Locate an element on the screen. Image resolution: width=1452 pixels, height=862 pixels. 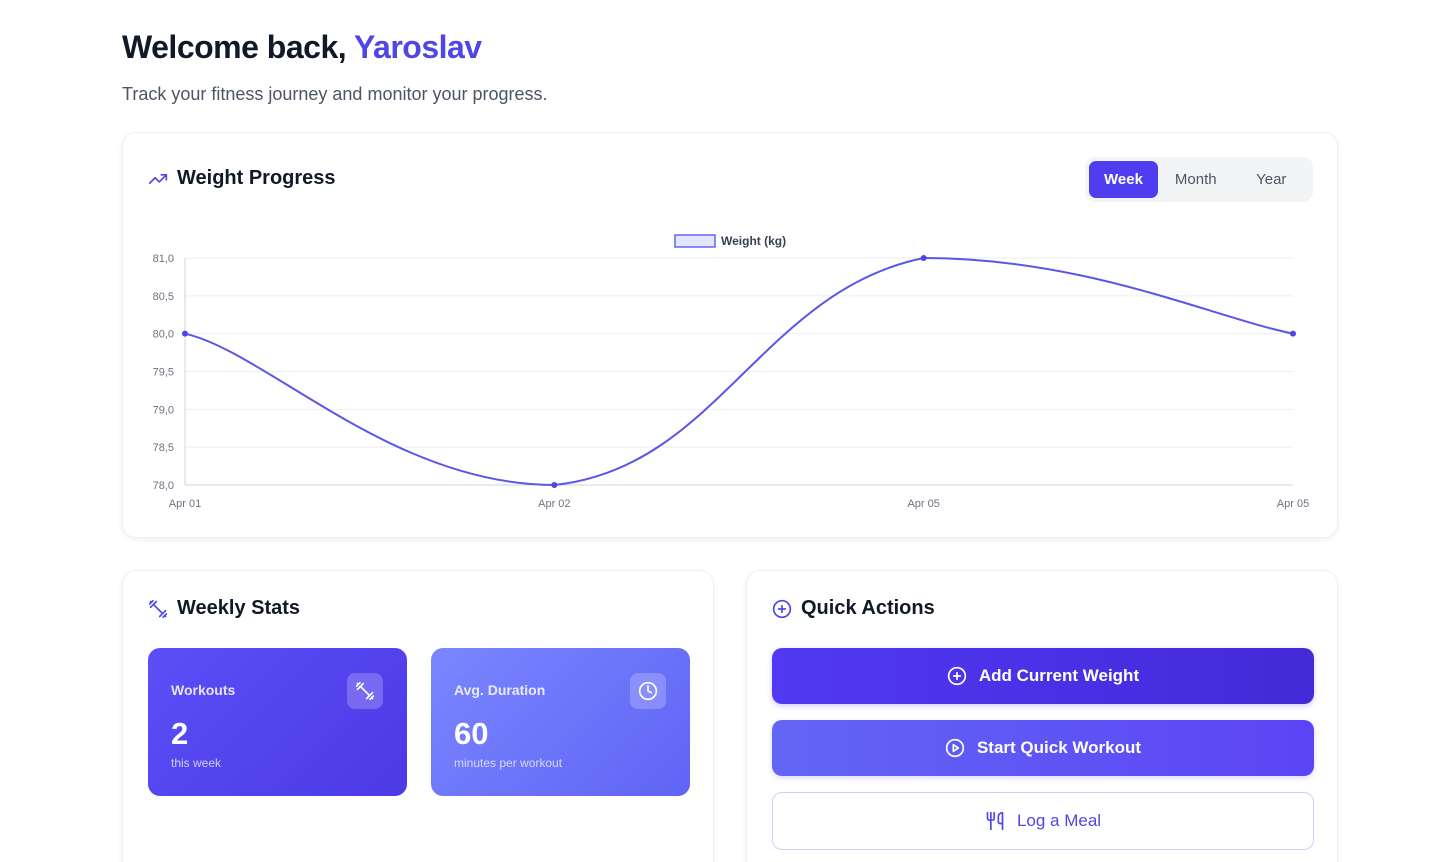
legend-swatch is located at coordinates (695, 241).